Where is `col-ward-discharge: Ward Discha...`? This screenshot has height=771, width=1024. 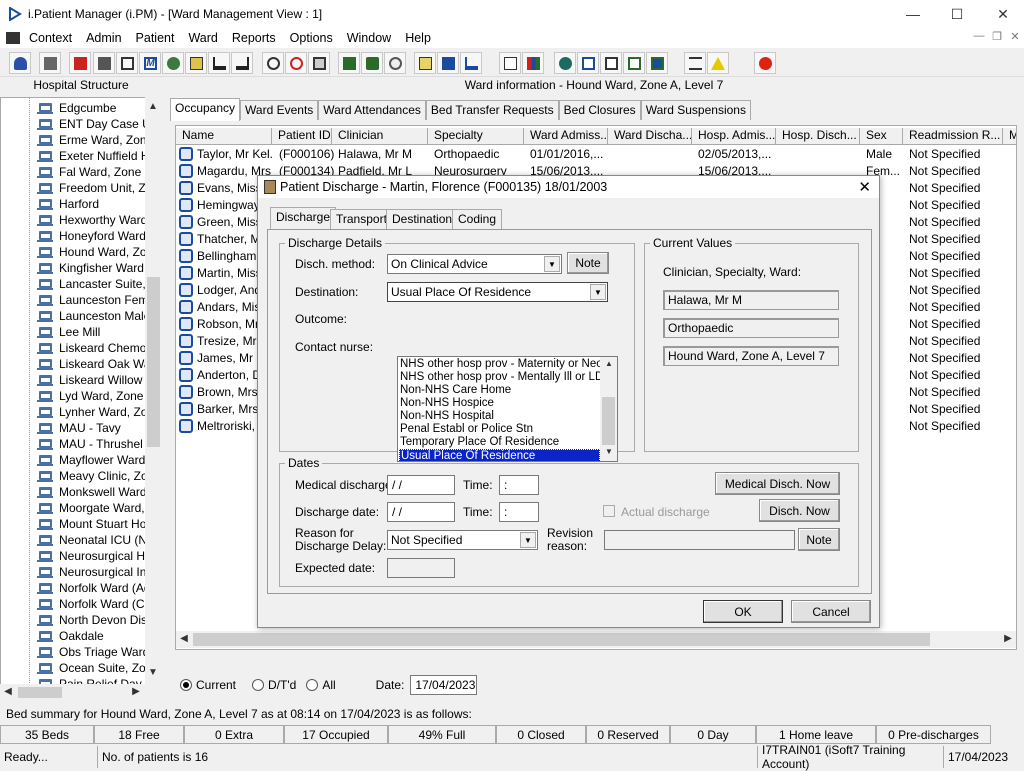 col-ward-discharge: Ward Discha... is located at coordinates (650, 136).